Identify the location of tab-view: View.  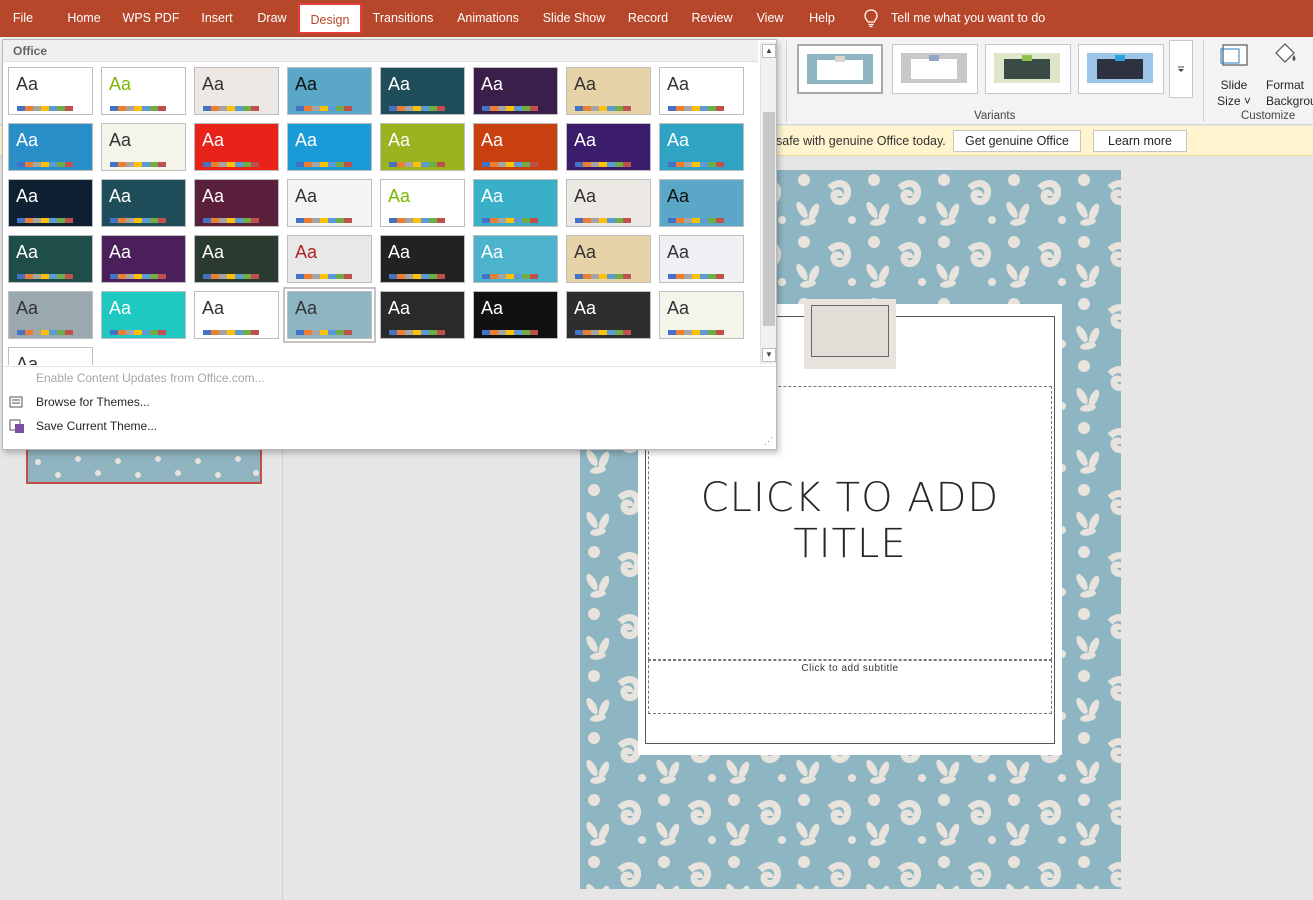
(770, 18).